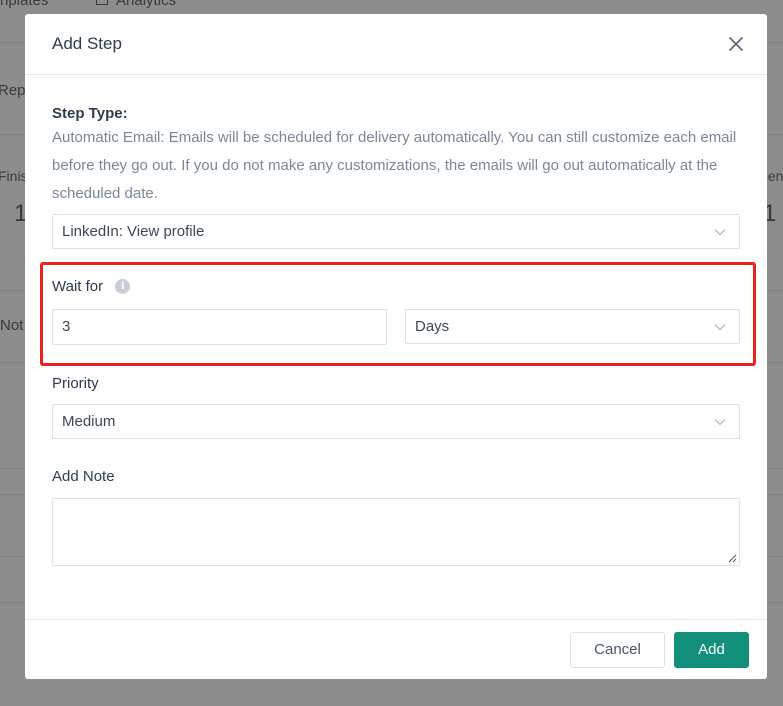 Image resolution: width=783 pixels, height=706 pixels. Describe the element at coordinates (396, 649) in the screenshot. I see `modal-footer: Cancel Add` at that location.